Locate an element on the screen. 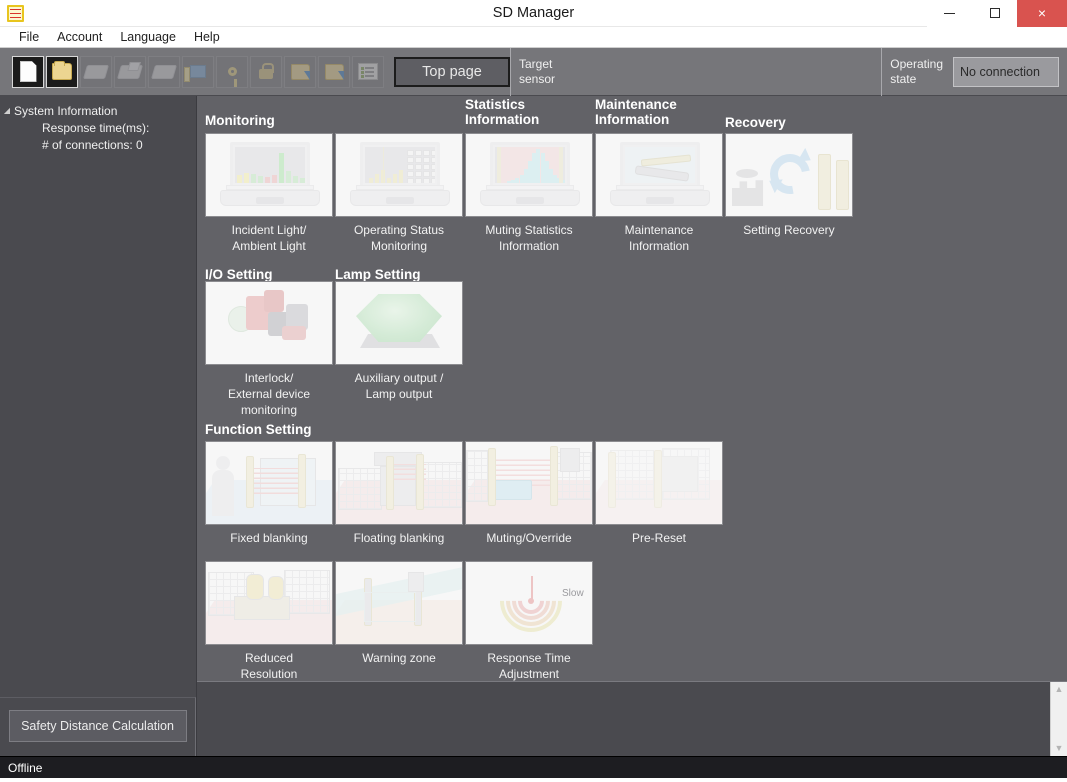 The width and height of the screenshot is (1067, 782). tile-incident-light-label: Incident Light/ Ambient Light is located at coordinates (269, 238).